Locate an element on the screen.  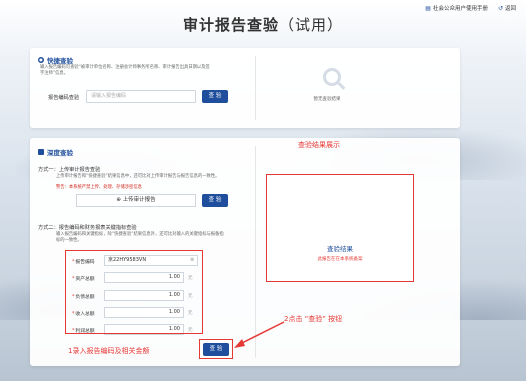
upload-report-button: ⊕ 上传审计报告 is located at coordinates (136, 200).